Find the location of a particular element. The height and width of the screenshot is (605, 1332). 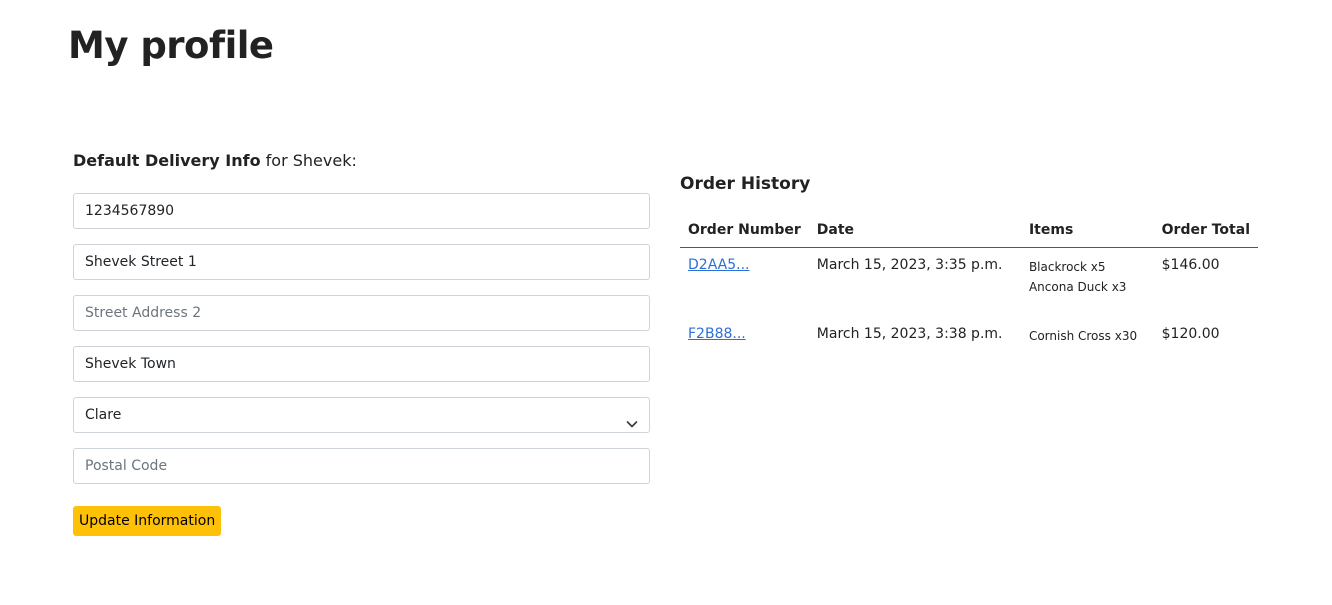

page-title: My profile is located at coordinates (171, 45).